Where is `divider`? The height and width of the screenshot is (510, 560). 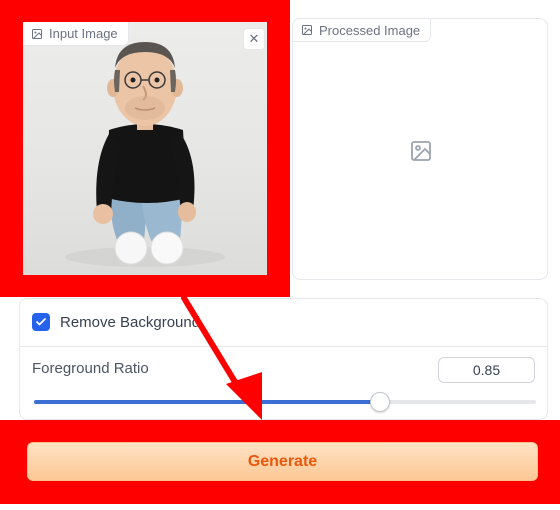 divider is located at coordinates (283, 346).